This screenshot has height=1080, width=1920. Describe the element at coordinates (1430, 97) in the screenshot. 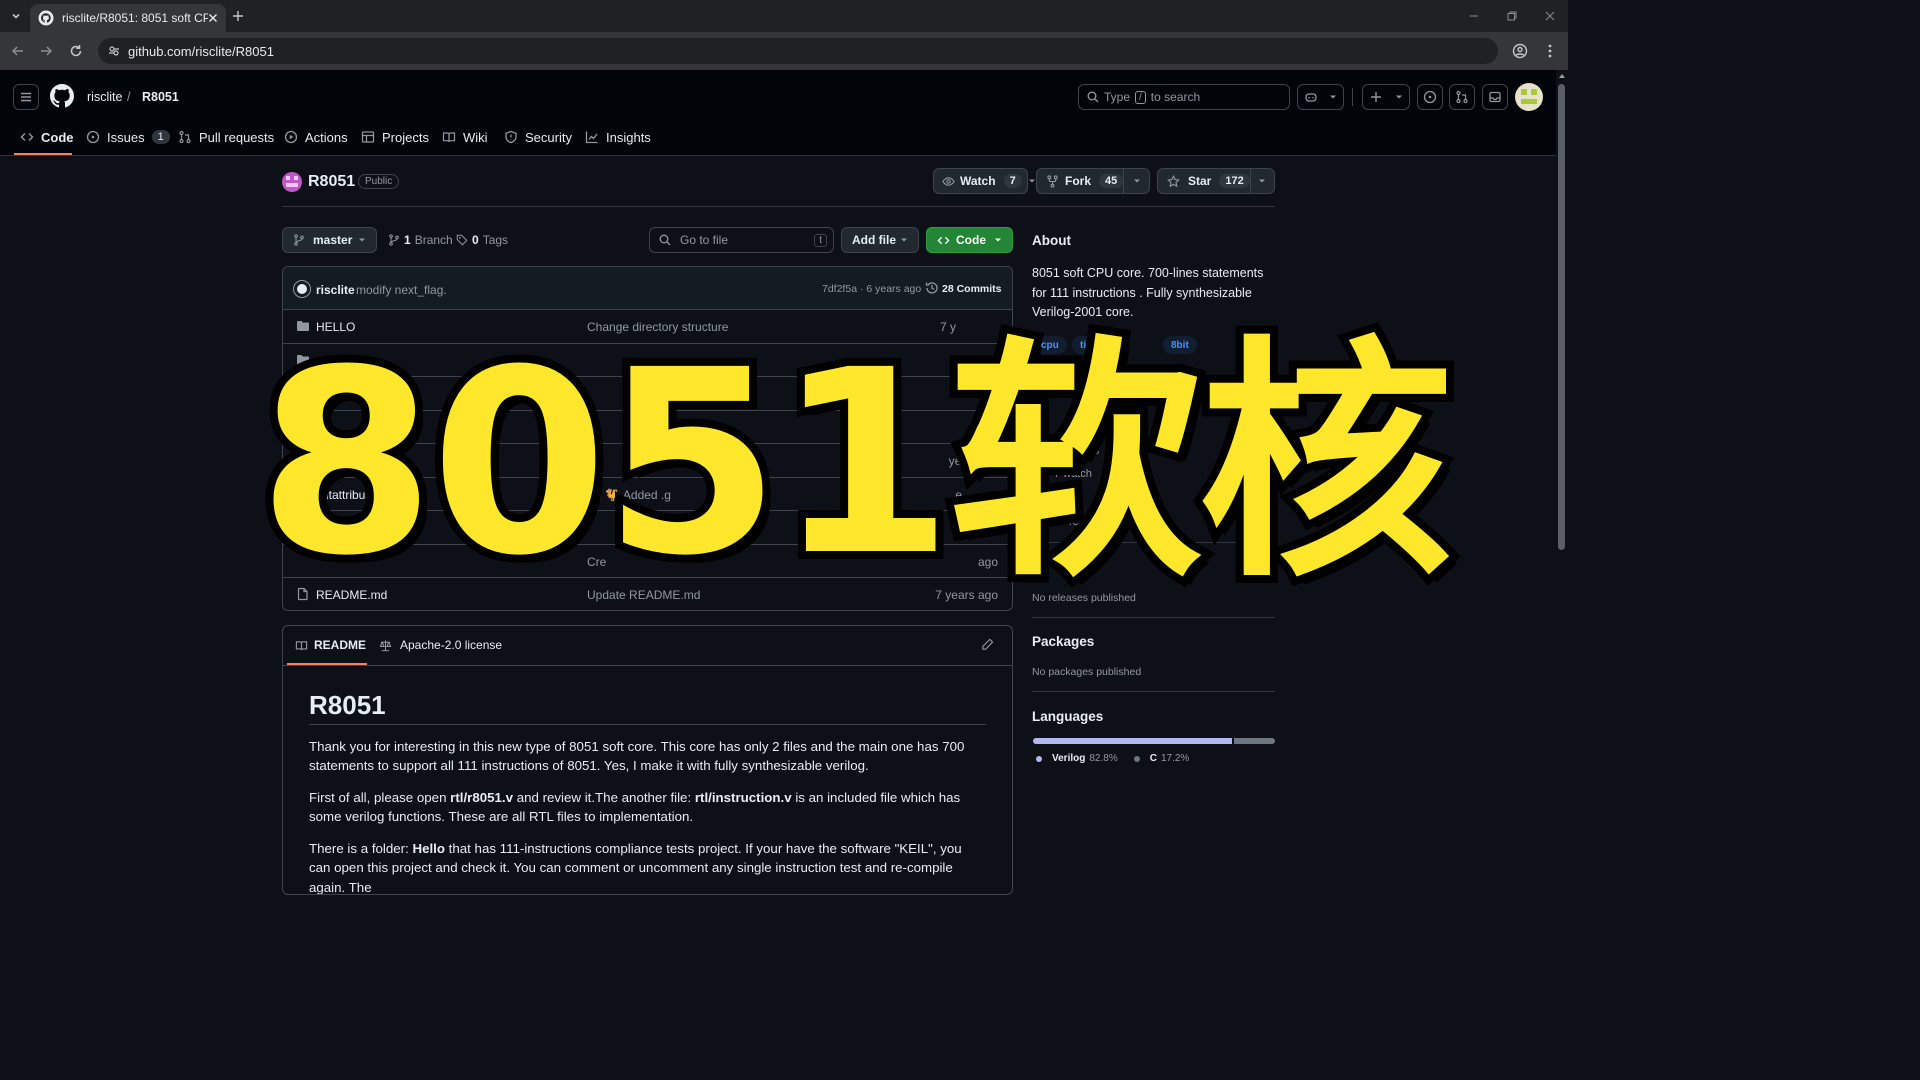

I see `issues-icon` at that location.